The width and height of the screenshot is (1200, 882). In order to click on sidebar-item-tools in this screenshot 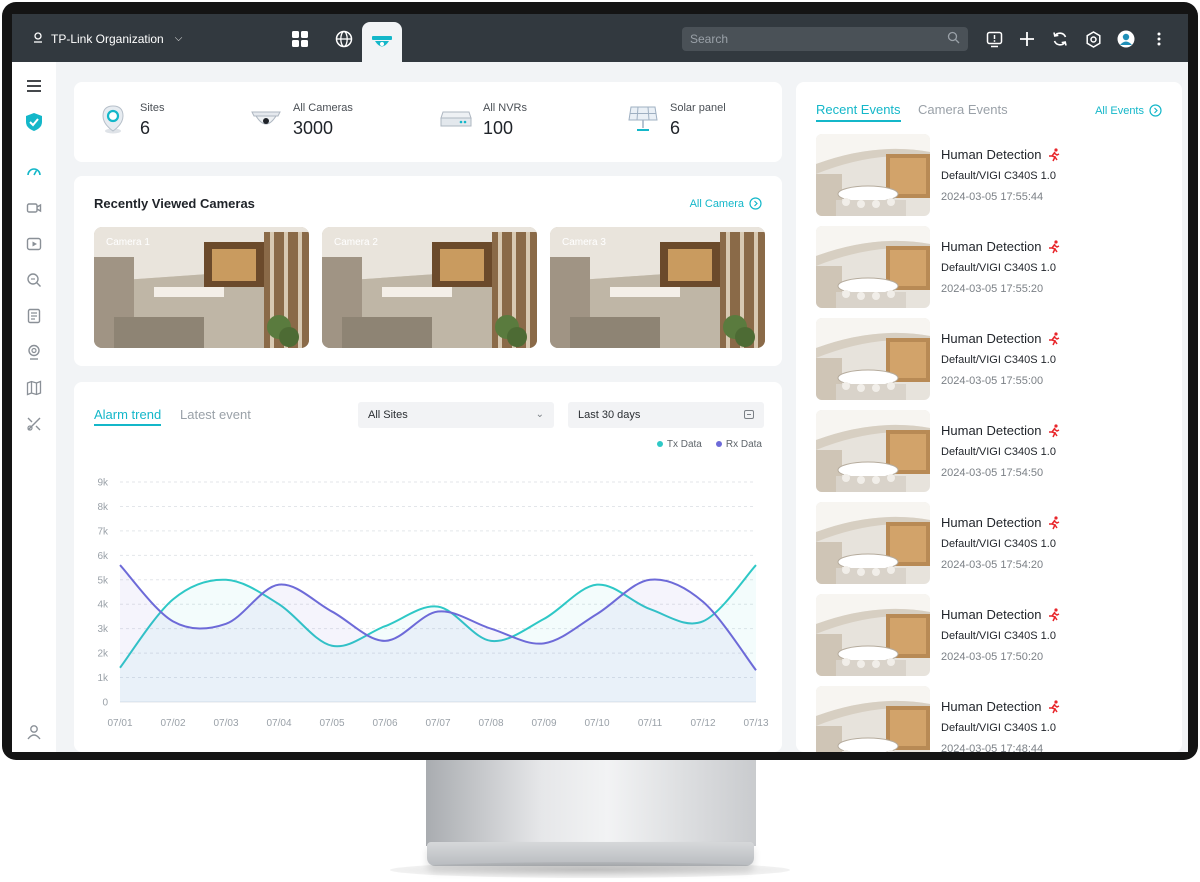, I will do `click(34, 424)`.